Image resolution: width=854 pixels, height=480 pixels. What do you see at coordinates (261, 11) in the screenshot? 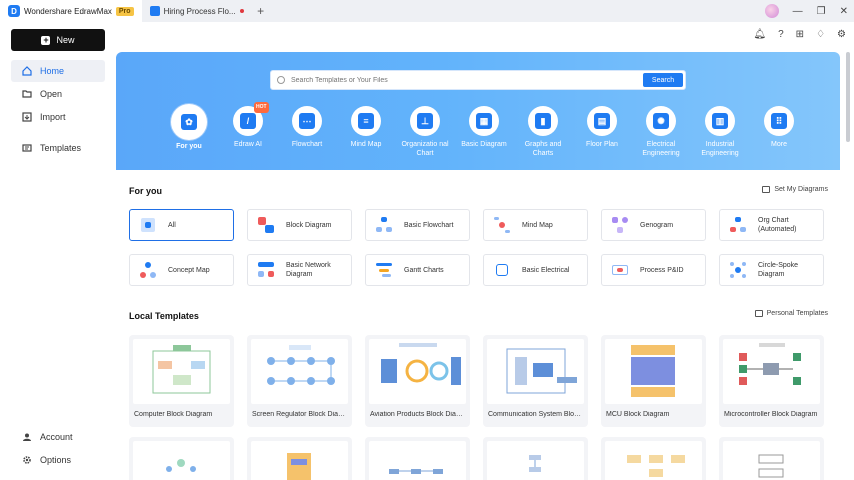
I see `new-tab-button: +` at bounding box center [261, 11].